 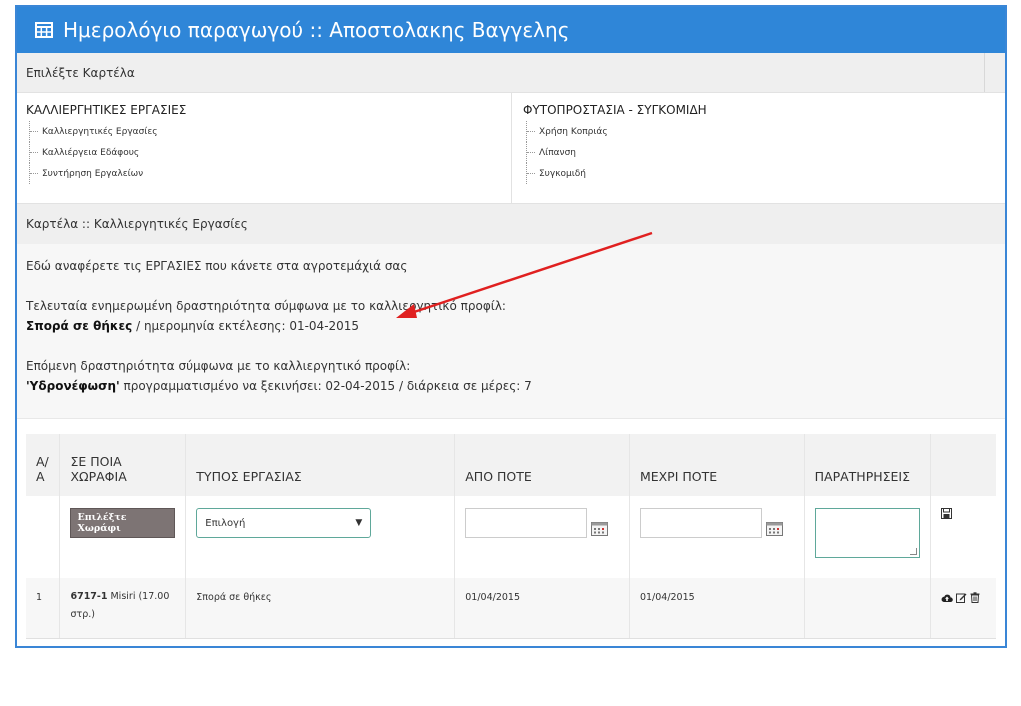 What do you see at coordinates (44, 30) in the screenshot?
I see `calendar-icon` at bounding box center [44, 30].